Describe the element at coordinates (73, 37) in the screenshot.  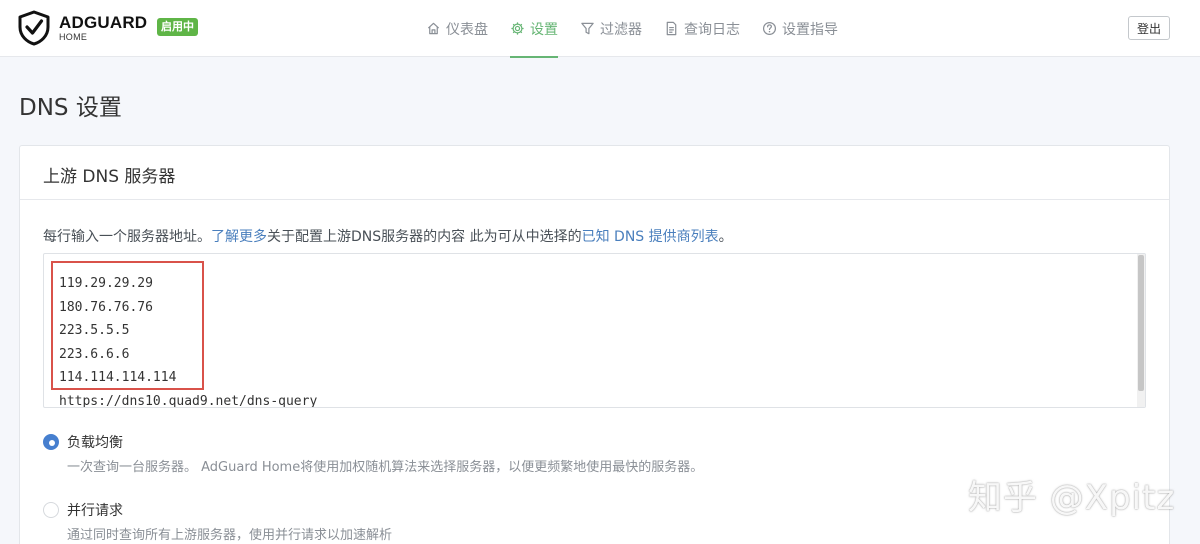
I see `brand-sub: HOME` at that location.